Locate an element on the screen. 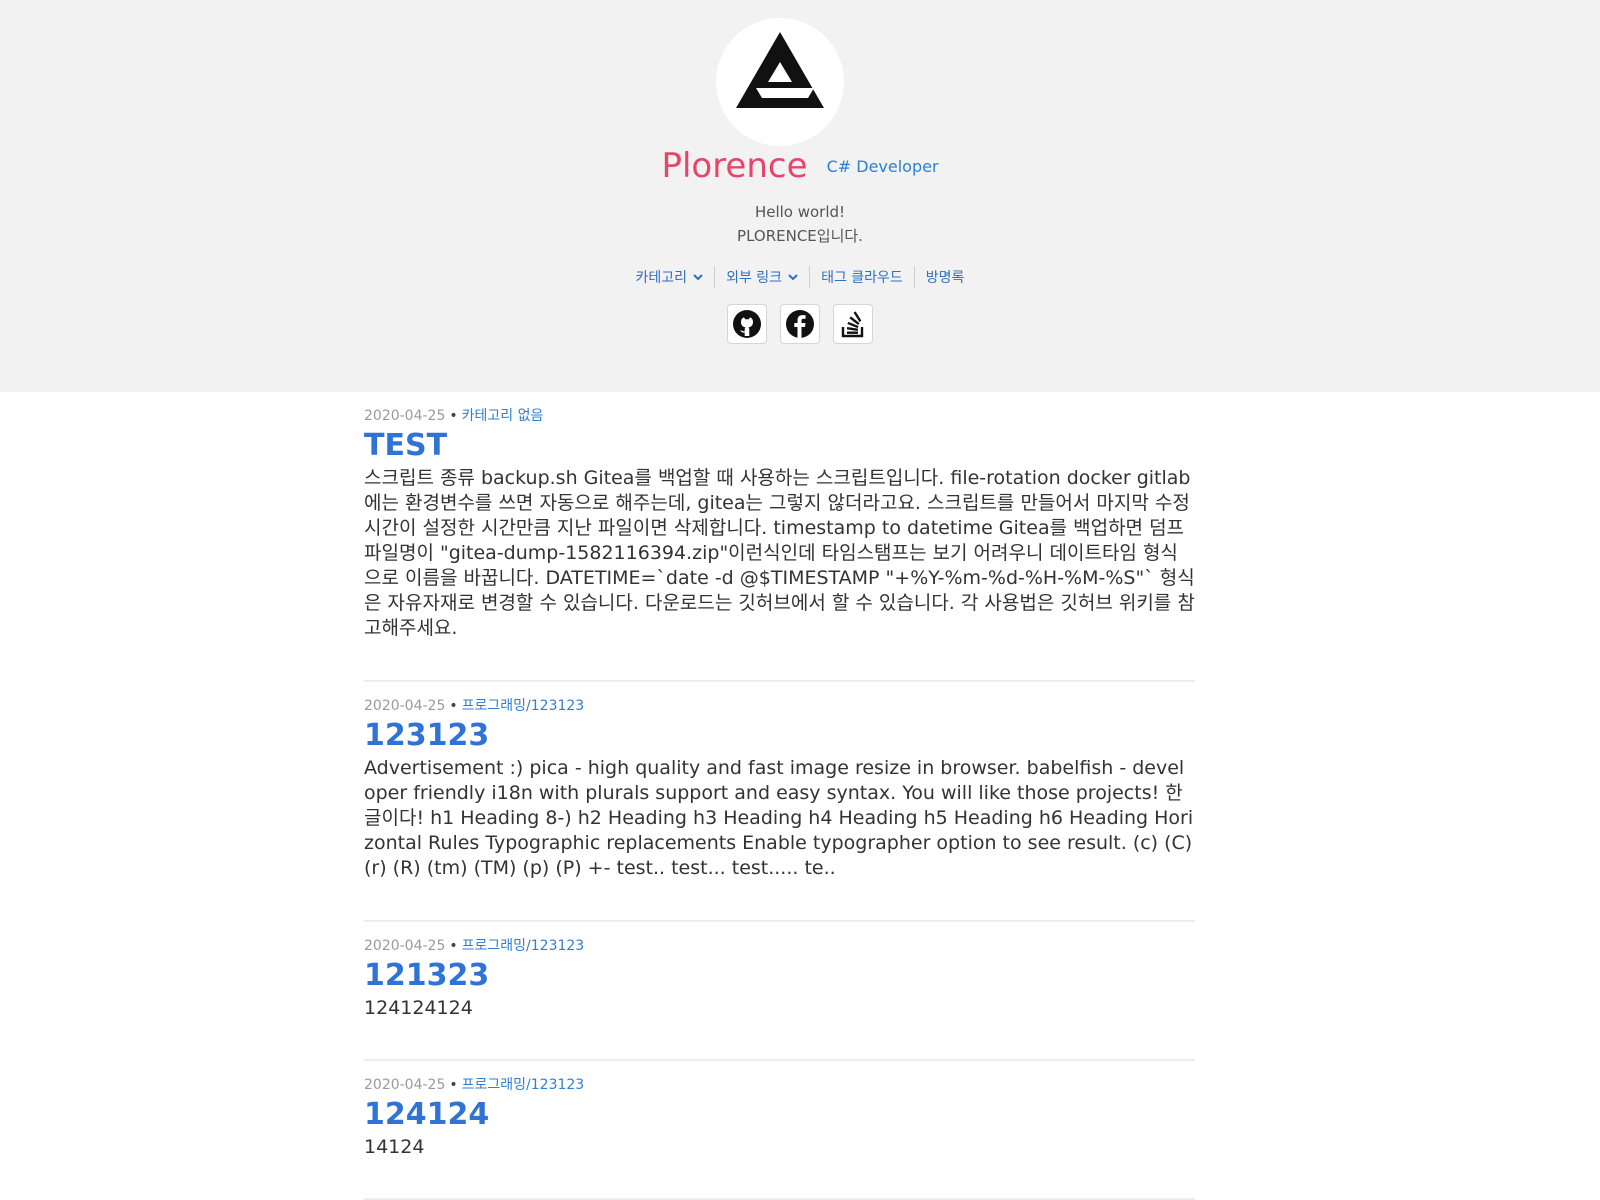  facebook-icon is located at coordinates (800, 324).